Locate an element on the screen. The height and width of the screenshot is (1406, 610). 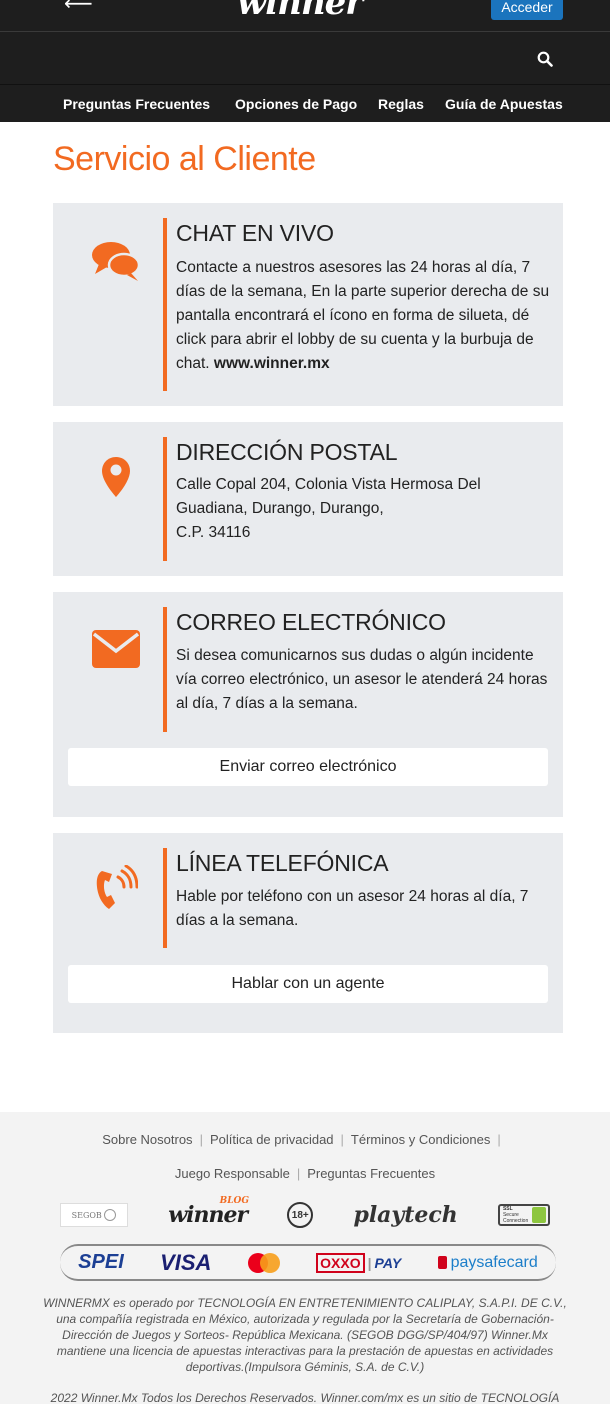
oxxo-pay-logo: OXXO | PAY is located at coordinates (358, 1262).